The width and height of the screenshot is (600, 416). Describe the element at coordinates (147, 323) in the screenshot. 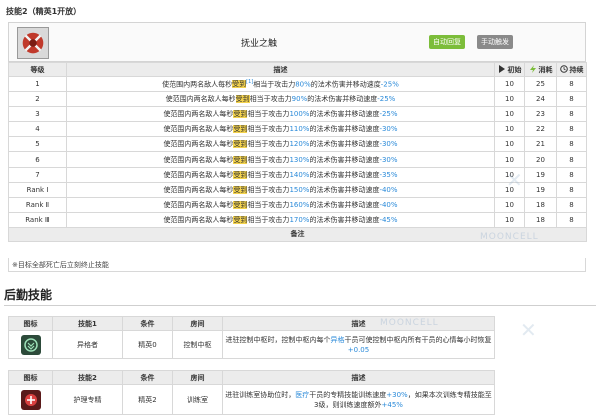

I see `header-cond: 条件` at that location.